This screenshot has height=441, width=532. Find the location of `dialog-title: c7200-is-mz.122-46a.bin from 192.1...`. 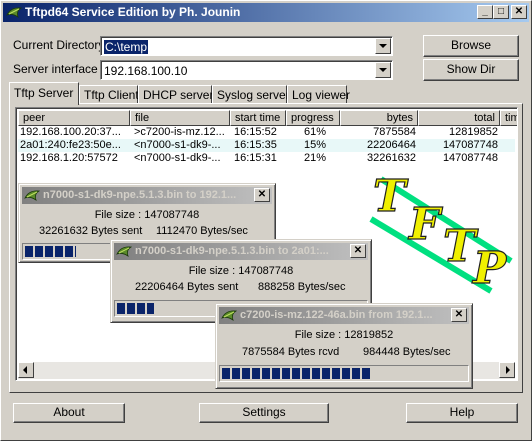

dialog-title: c7200-is-mz.122-46a.bin from 192.1... is located at coordinates (336, 315).